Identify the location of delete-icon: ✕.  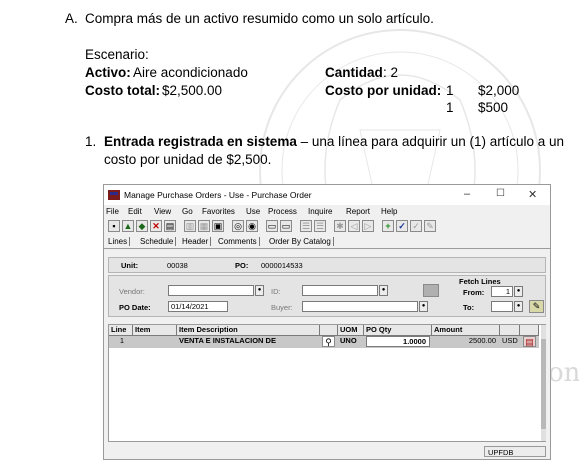
(156, 226).